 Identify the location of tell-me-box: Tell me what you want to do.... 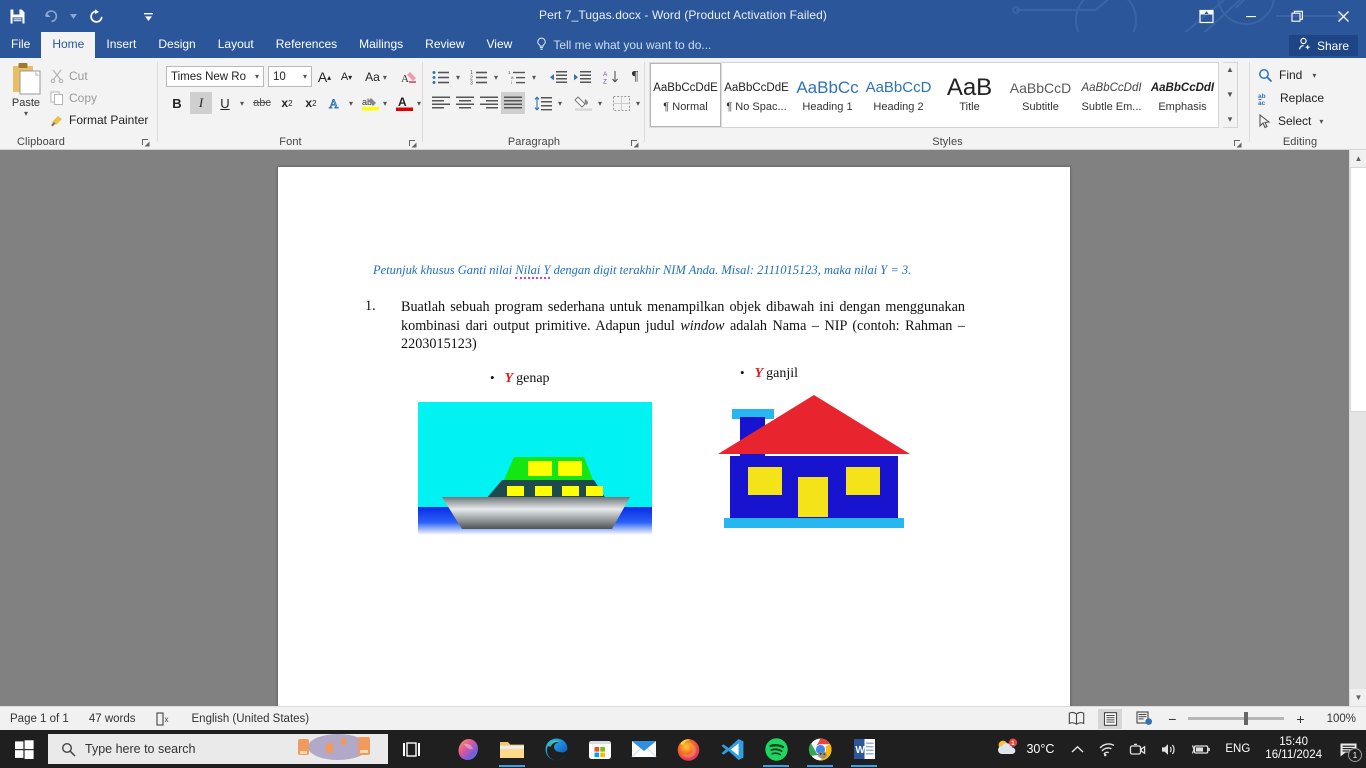
(617, 45).